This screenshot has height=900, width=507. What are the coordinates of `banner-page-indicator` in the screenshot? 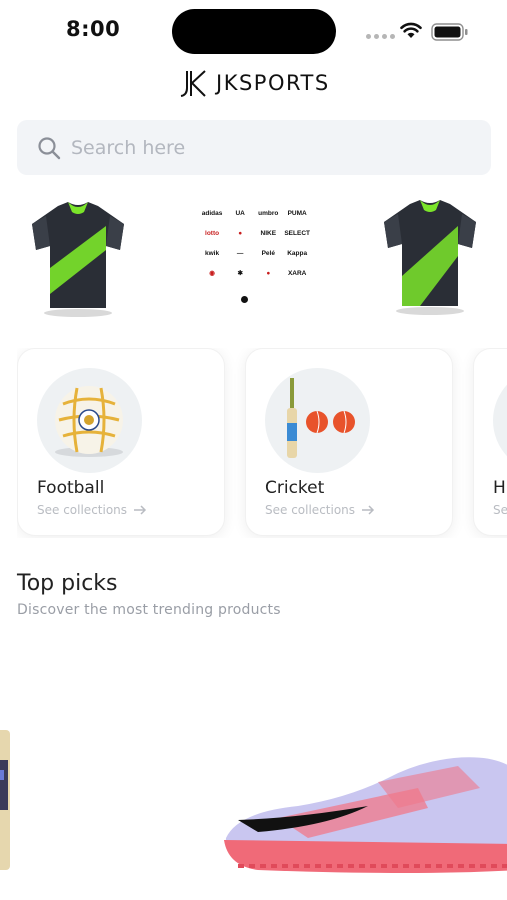 It's located at (244, 299).